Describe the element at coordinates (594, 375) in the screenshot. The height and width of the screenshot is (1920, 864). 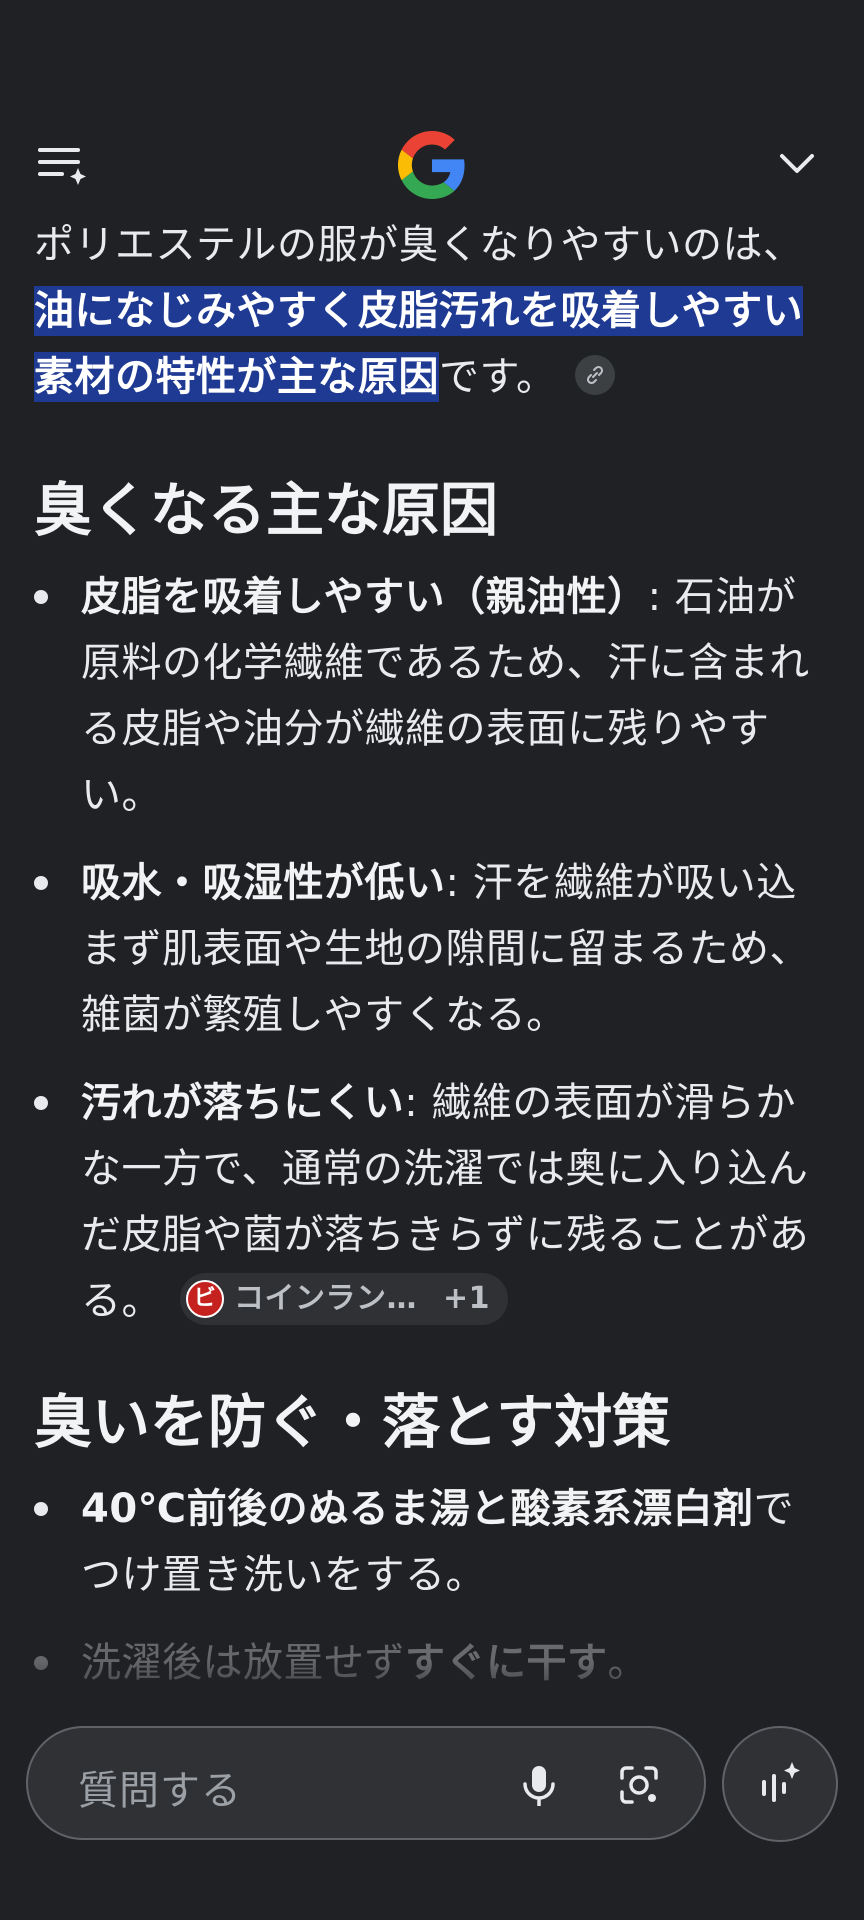
I see `link-icon` at that location.